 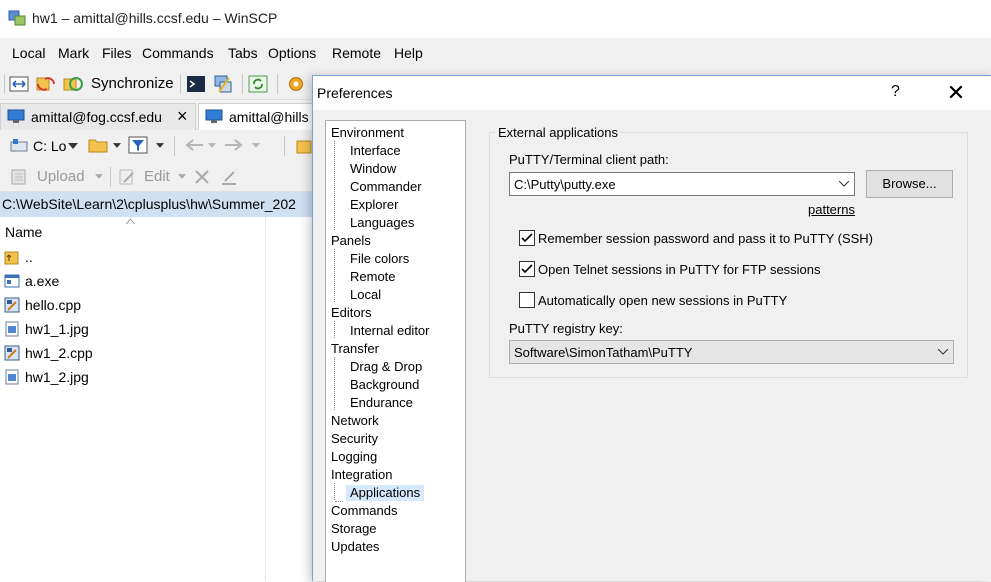 I want to click on file-name: .., so click(x=29, y=257).